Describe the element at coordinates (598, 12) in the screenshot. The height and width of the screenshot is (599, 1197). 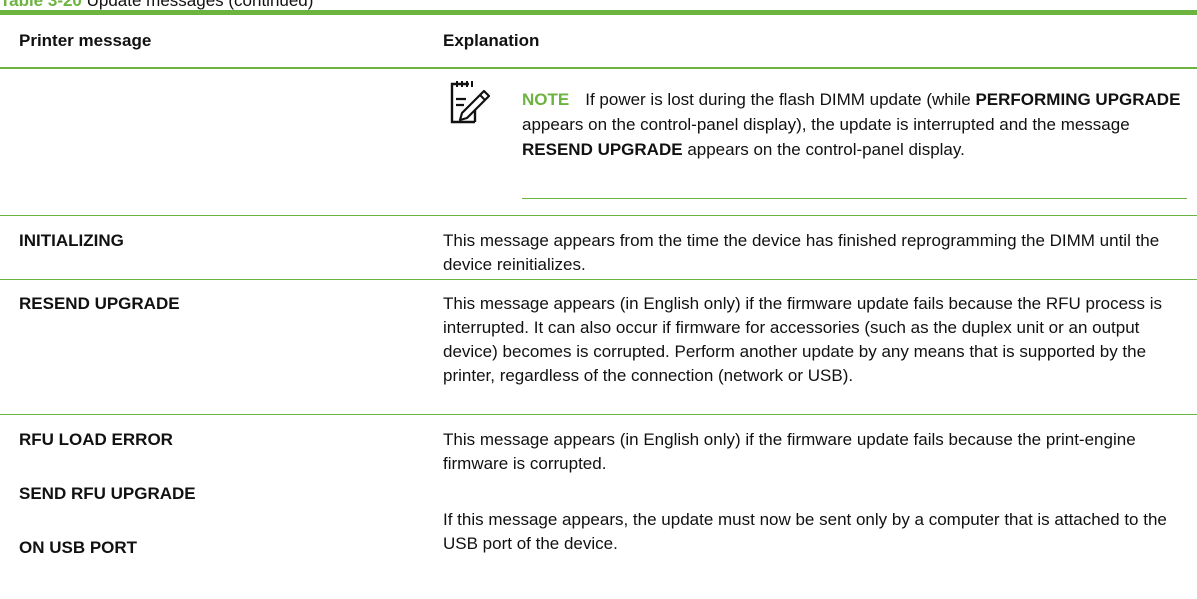
I see `table-top-rule` at that location.